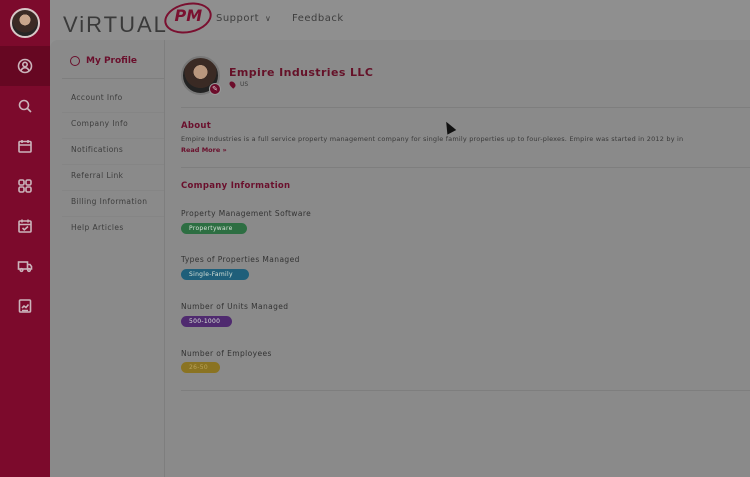 This screenshot has width=750, height=477. I want to click on subnav-item-referral-link: Referral Link, so click(97, 175).